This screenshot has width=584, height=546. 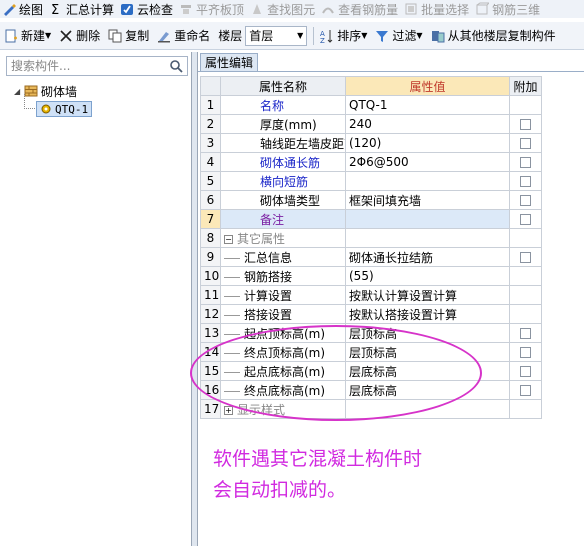 What do you see at coordinates (283, 124) in the screenshot?
I see `property-name-cell: 厚度(mm)` at bounding box center [283, 124].